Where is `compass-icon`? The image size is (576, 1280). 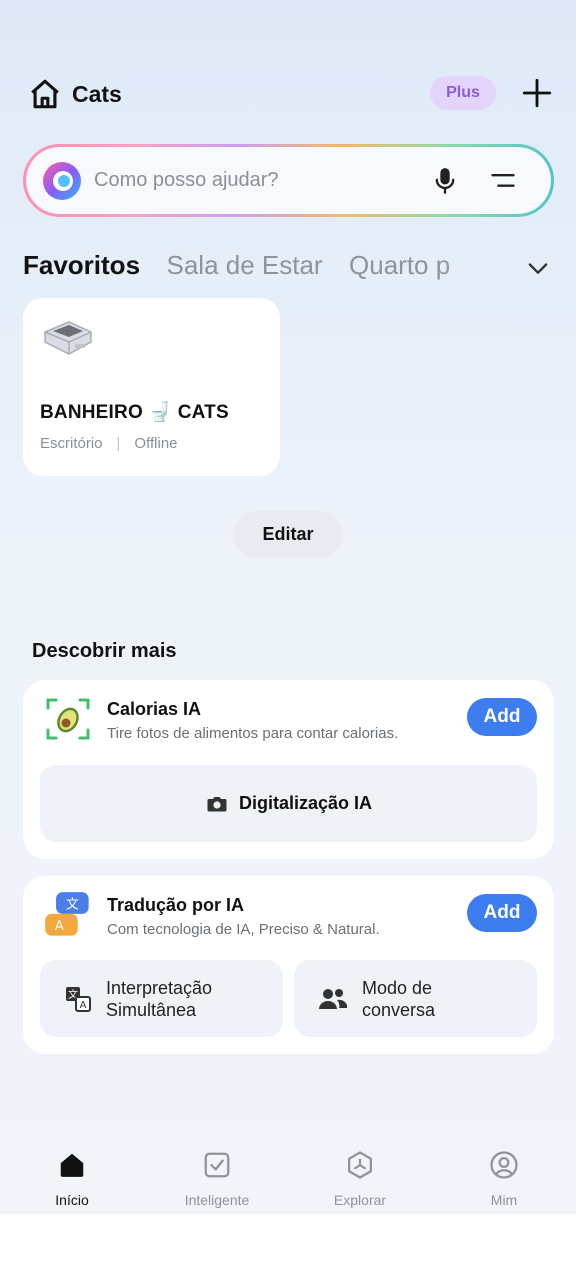
compass-icon is located at coordinates (360, 1165).